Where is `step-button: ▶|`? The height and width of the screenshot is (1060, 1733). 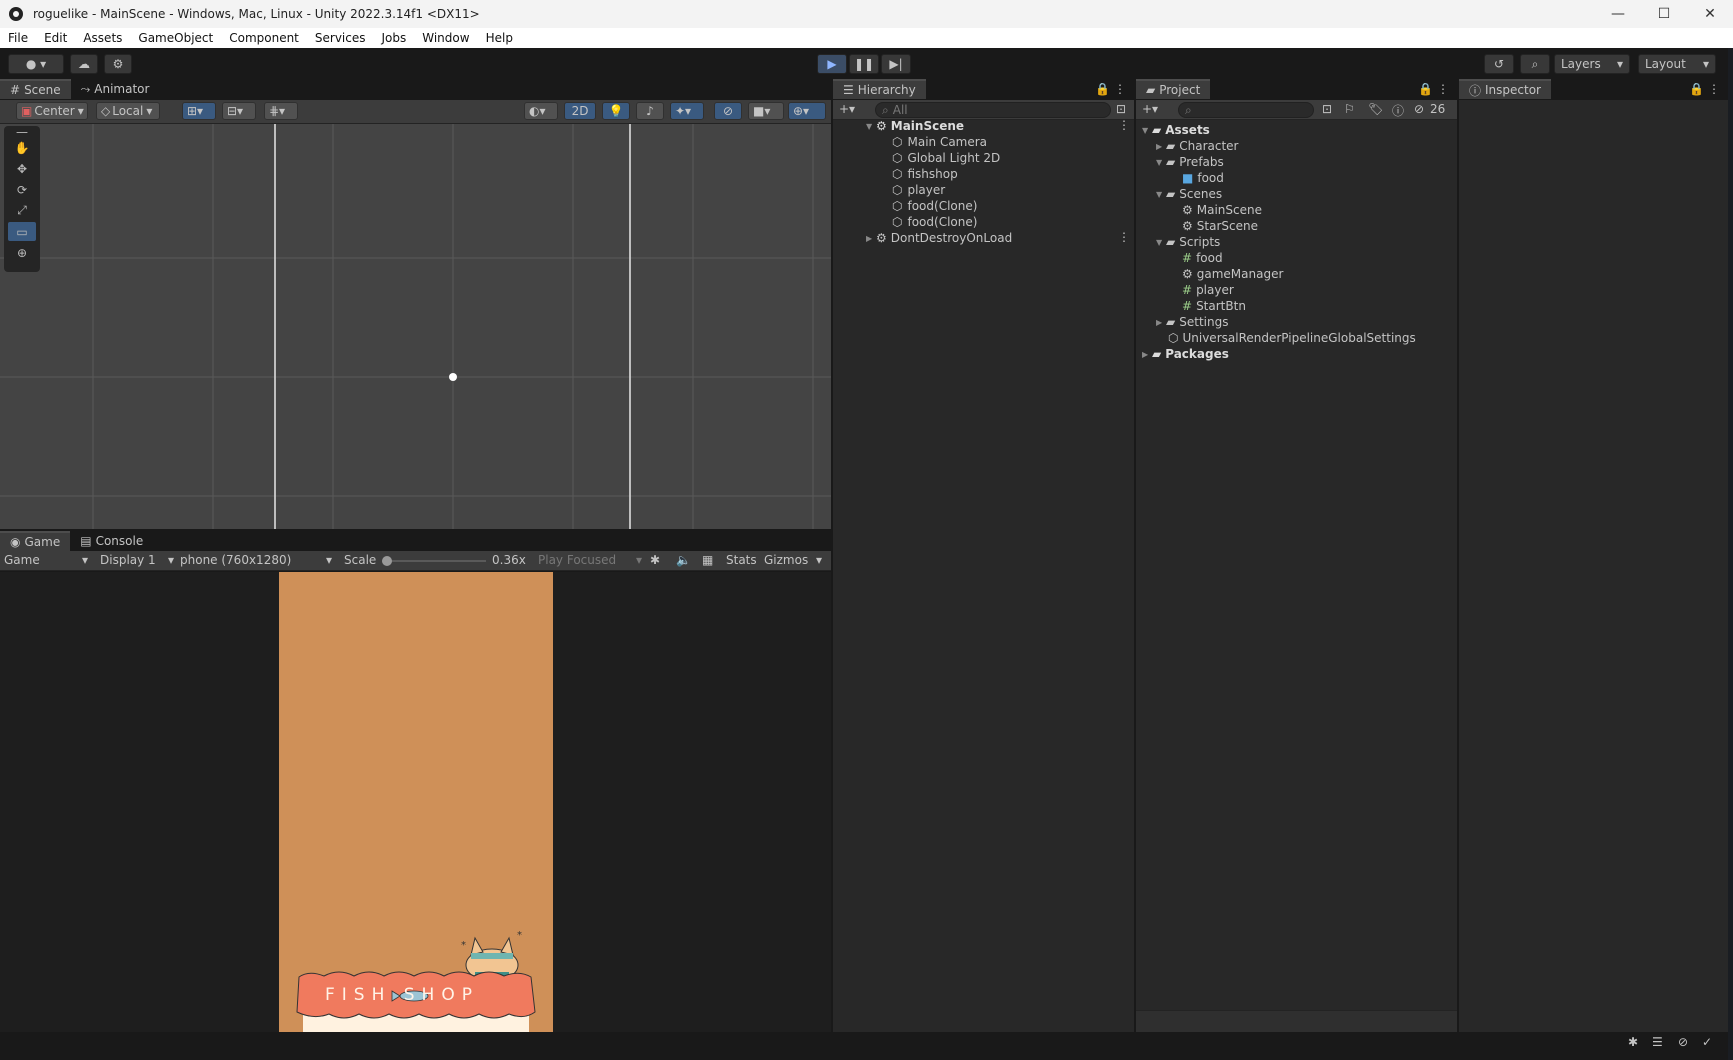 step-button: ▶| is located at coordinates (896, 64).